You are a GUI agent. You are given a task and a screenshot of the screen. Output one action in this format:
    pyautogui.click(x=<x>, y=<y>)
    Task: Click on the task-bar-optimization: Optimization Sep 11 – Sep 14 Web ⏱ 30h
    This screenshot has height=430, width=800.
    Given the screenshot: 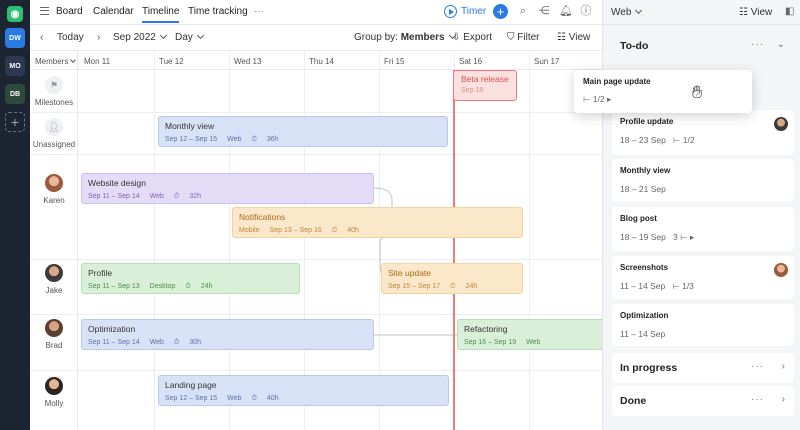 What is the action you would take?
    pyautogui.click(x=227, y=334)
    